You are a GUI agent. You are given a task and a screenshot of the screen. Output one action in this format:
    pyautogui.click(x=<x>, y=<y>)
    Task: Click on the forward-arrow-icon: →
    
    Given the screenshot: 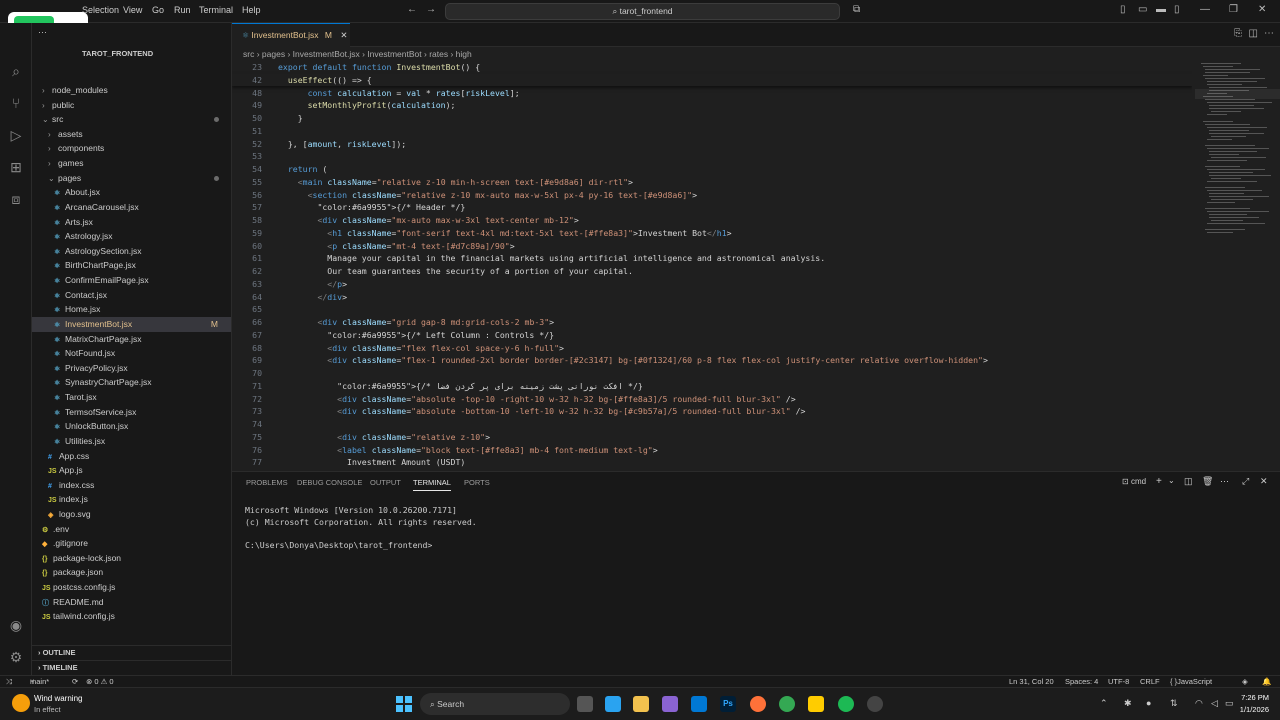 What is the action you would take?
    pyautogui.click(x=431, y=9)
    